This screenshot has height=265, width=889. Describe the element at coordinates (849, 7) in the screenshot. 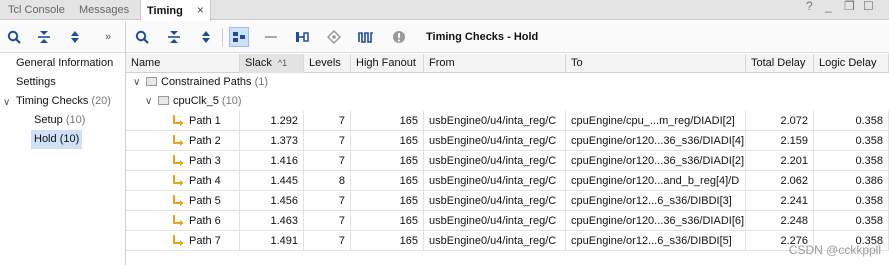

I see `restore-icon: ❐` at that location.